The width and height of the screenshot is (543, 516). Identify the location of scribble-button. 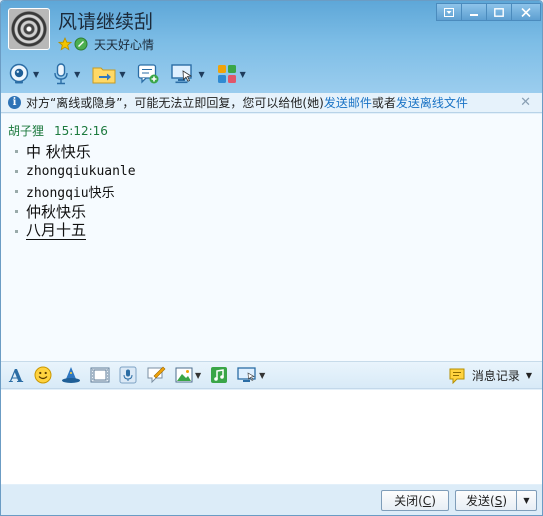
(156, 375).